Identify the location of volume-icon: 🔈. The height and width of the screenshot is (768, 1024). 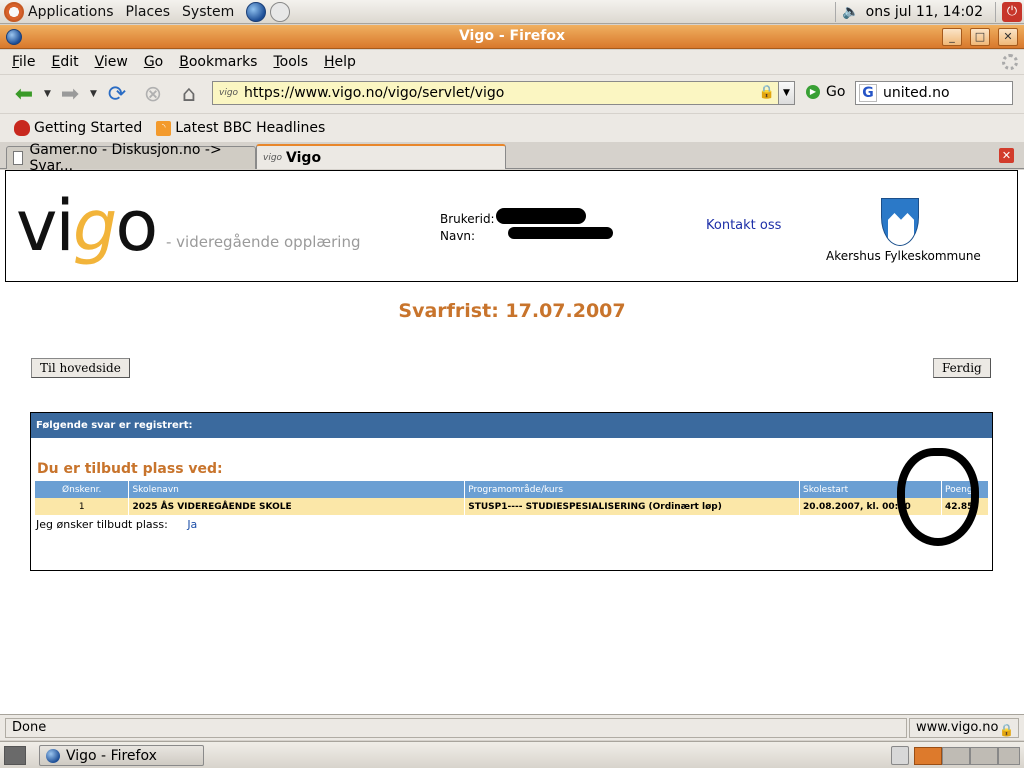
(850, 12).